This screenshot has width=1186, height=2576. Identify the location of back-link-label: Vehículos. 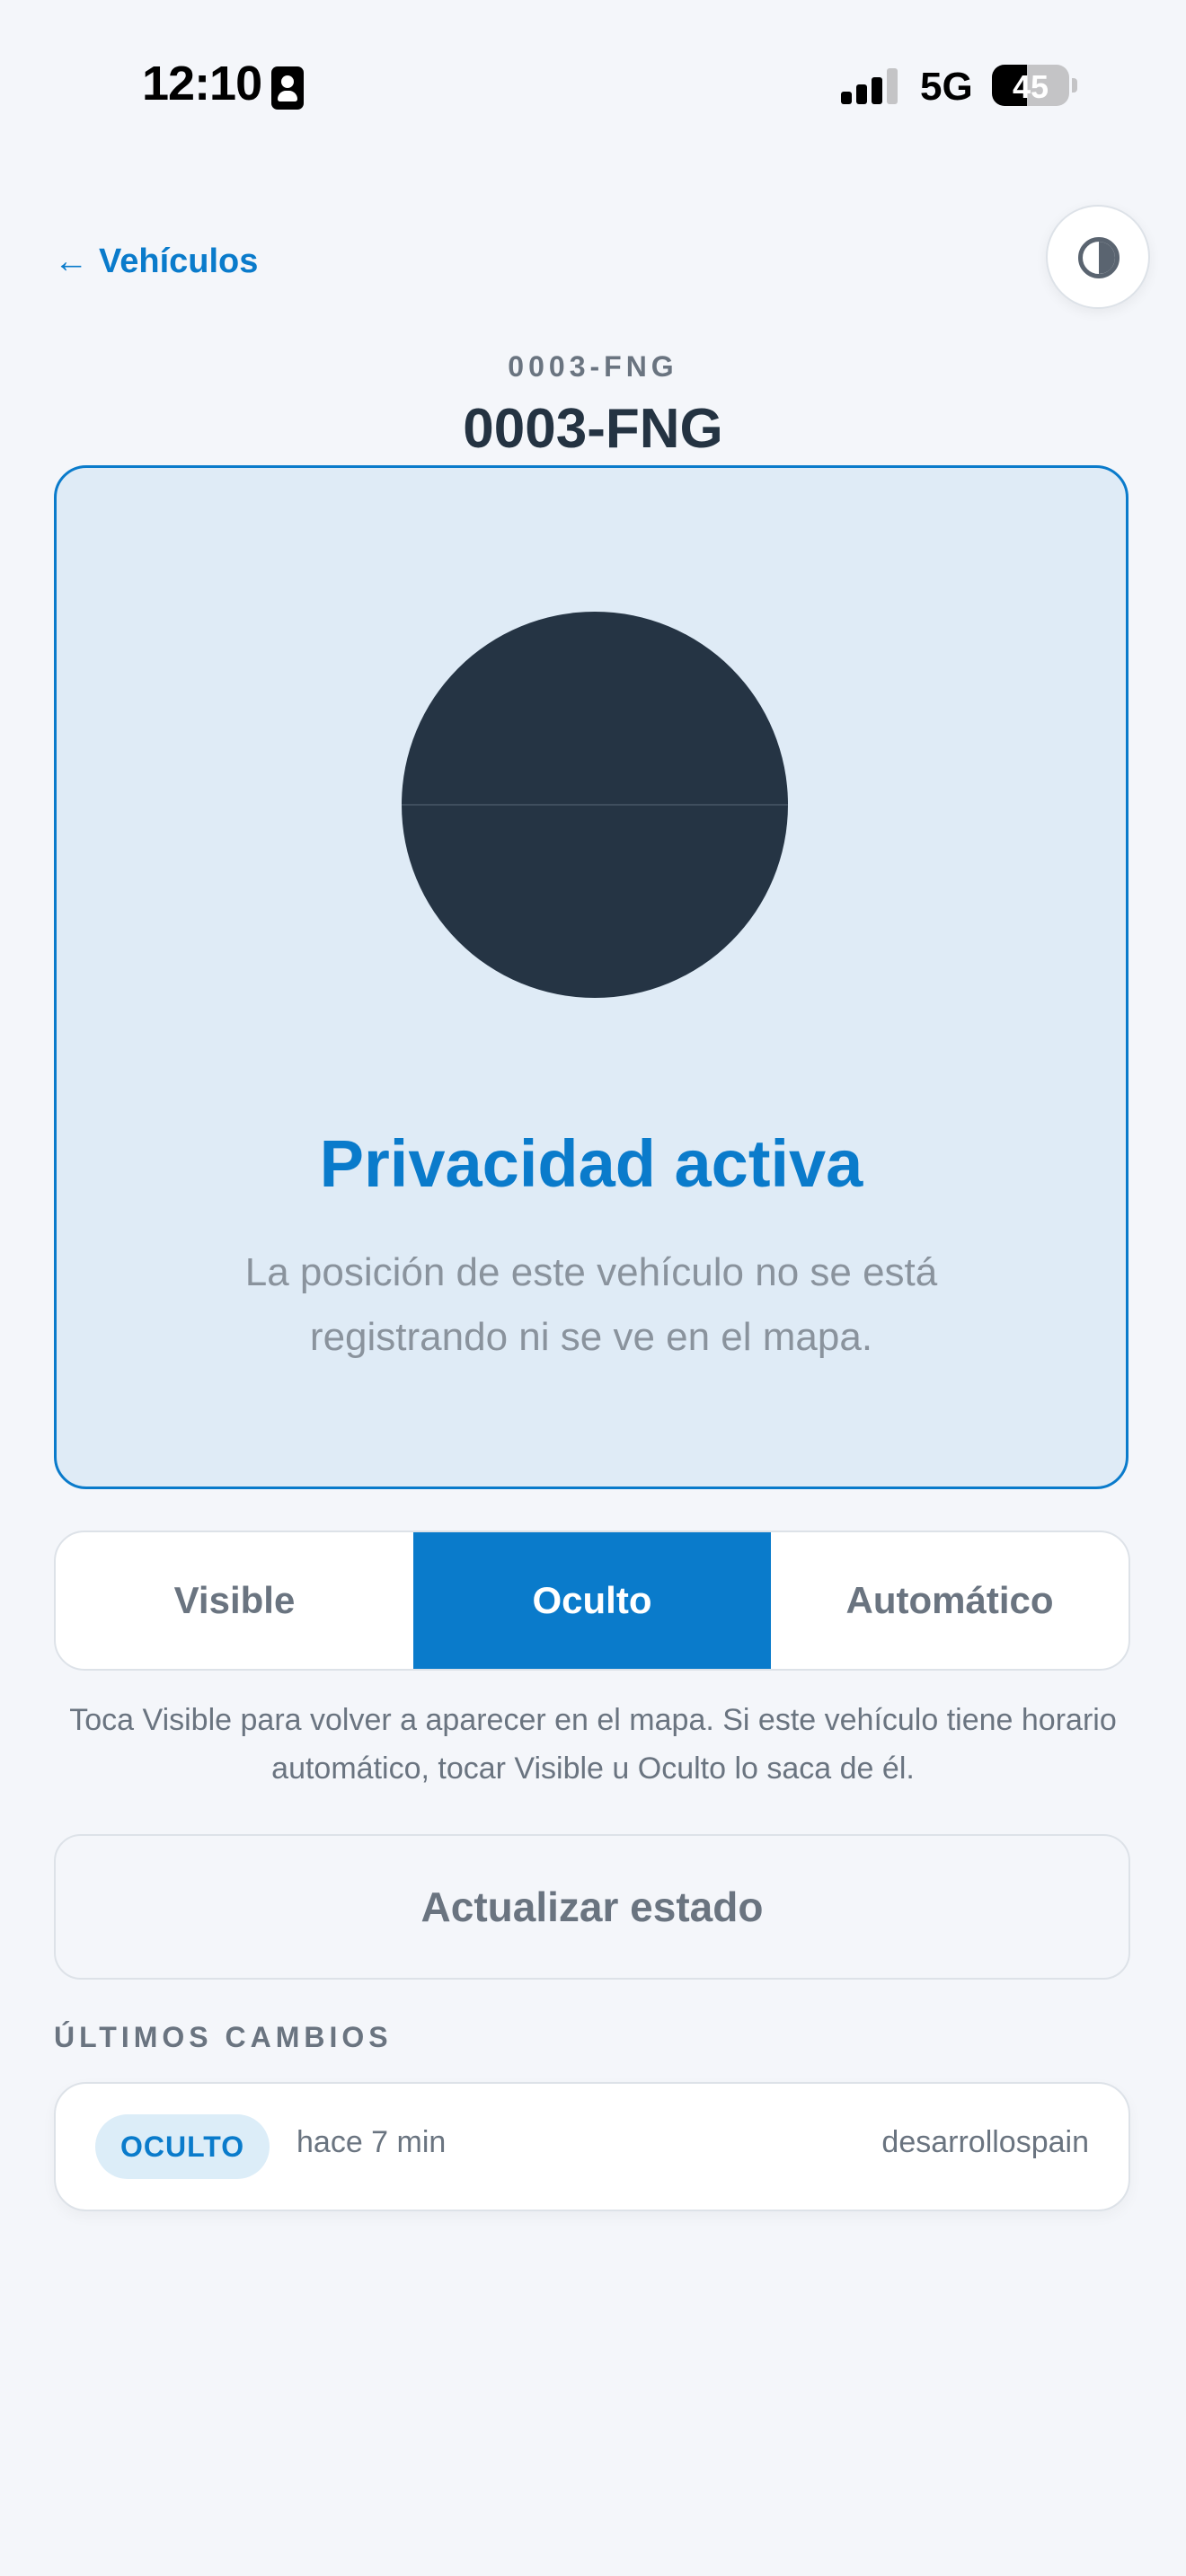
(179, 261).